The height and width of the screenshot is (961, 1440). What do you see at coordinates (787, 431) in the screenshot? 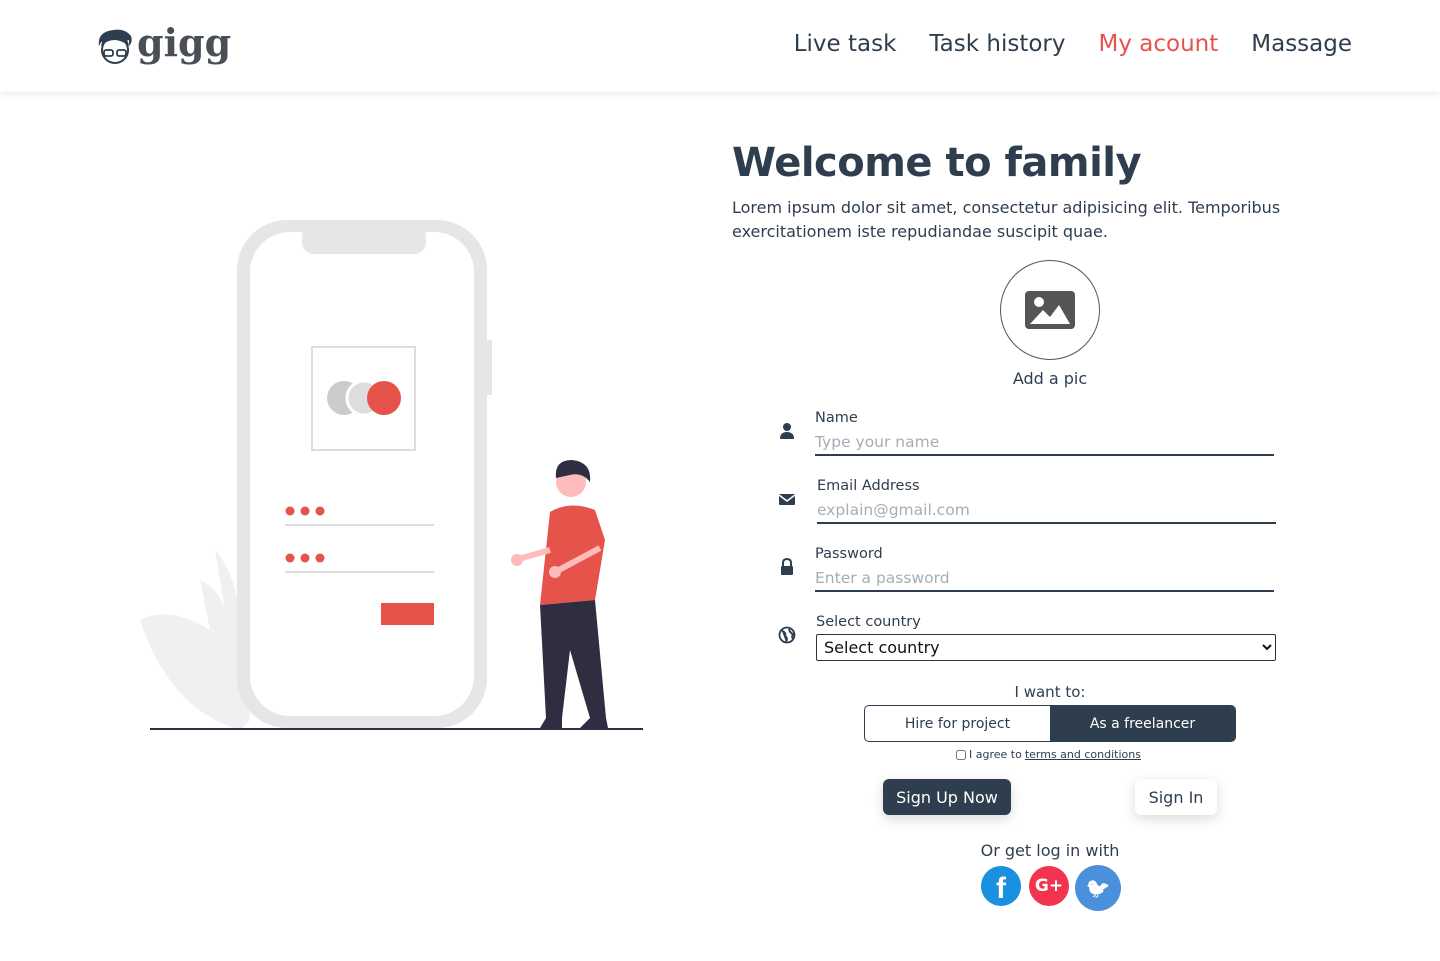
I see `user-icon` at bounding box center [787, 431].